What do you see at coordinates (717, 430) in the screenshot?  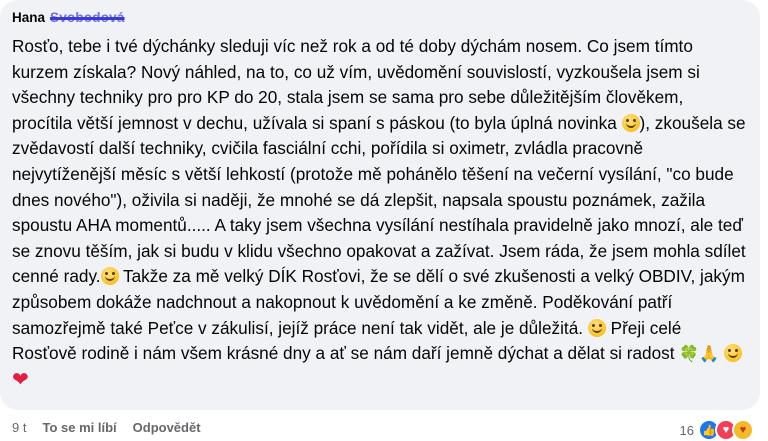 I see `reactions-summary: 16 👍 ♥ ♥` at bounding box center [717, 430].